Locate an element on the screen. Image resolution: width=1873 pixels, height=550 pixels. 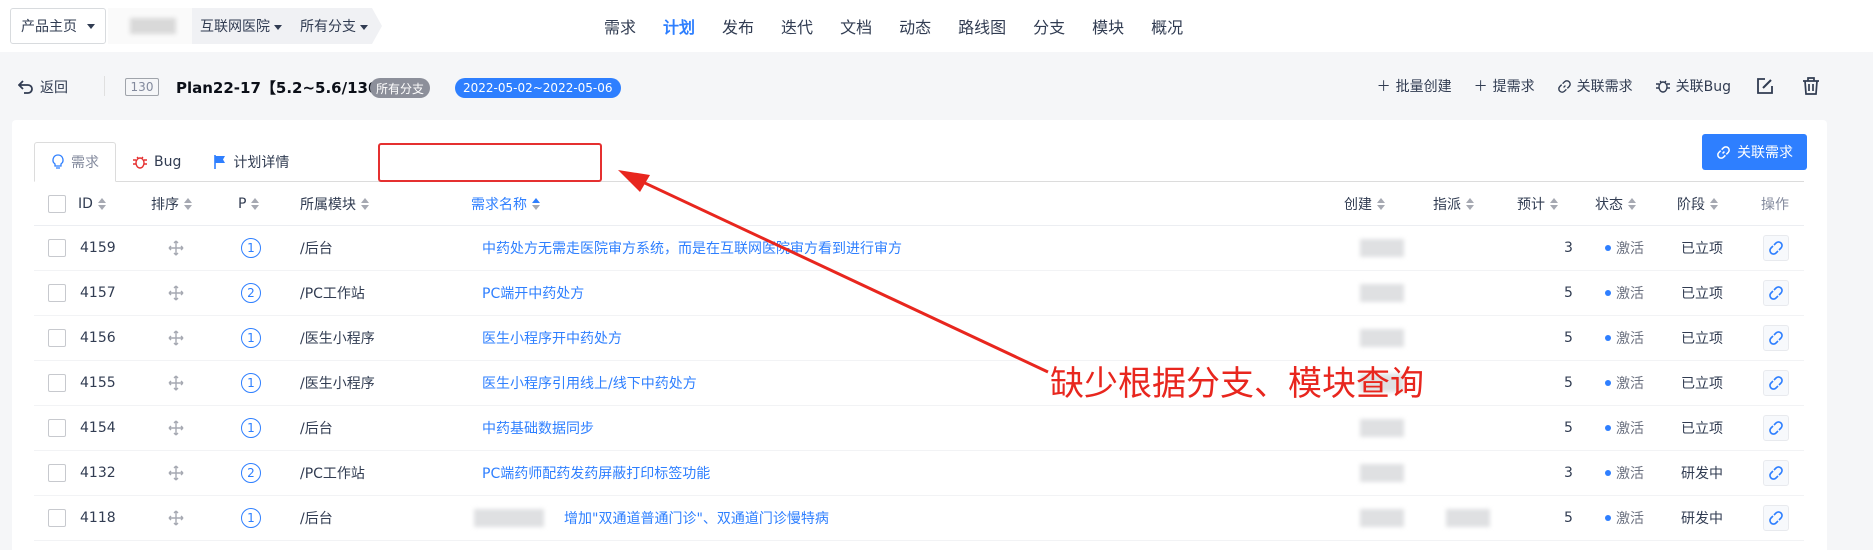
row-module: /PC工作站 is located at coordinates (332, 294).